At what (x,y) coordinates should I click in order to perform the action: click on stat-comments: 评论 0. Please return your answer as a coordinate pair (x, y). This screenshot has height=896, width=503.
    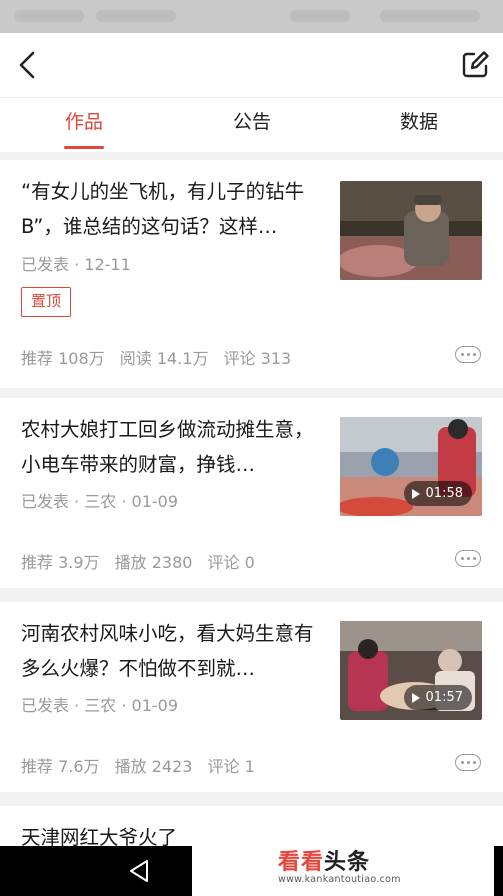
    Looking at the image, I should click on (231, 562).